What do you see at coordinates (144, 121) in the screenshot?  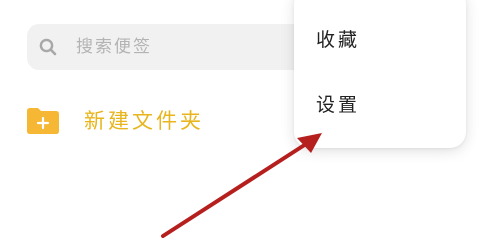 I see `new-folder-label: 新建文件夹` at bounding box center [144, 121].